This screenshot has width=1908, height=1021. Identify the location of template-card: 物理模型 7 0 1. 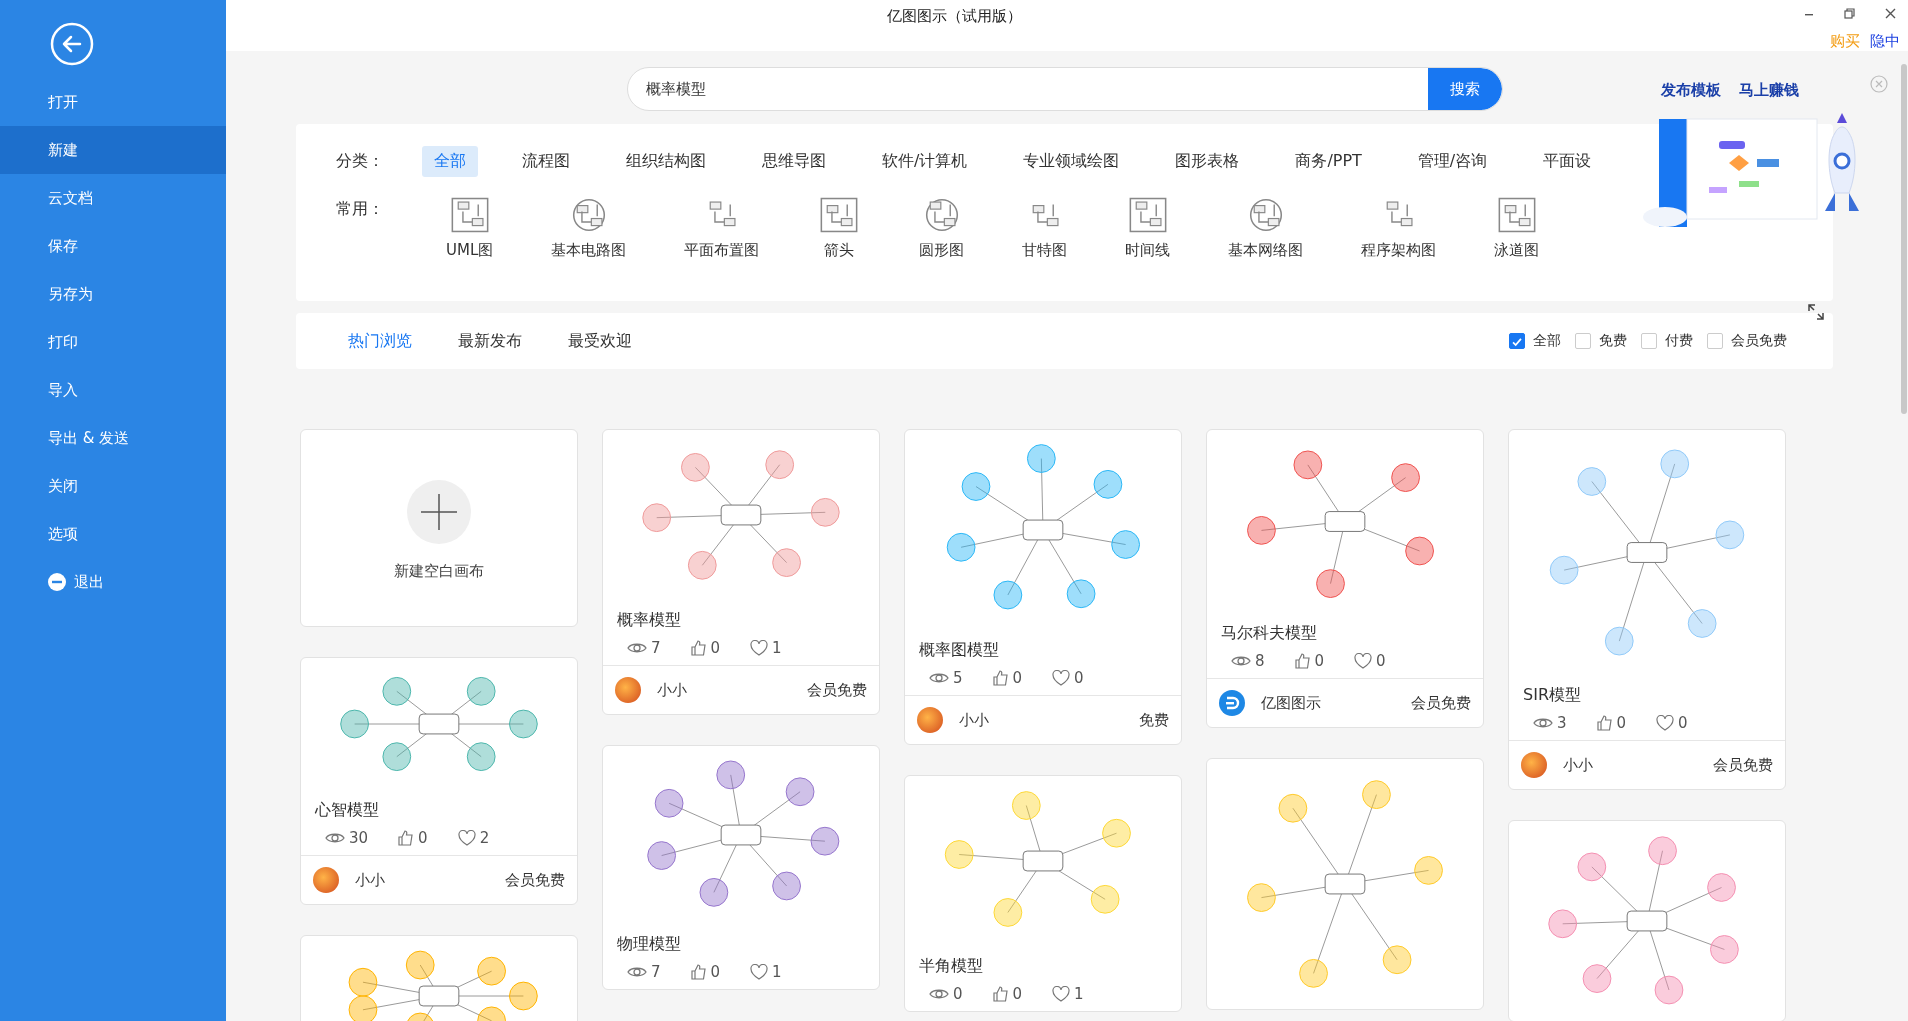
(741, 867).